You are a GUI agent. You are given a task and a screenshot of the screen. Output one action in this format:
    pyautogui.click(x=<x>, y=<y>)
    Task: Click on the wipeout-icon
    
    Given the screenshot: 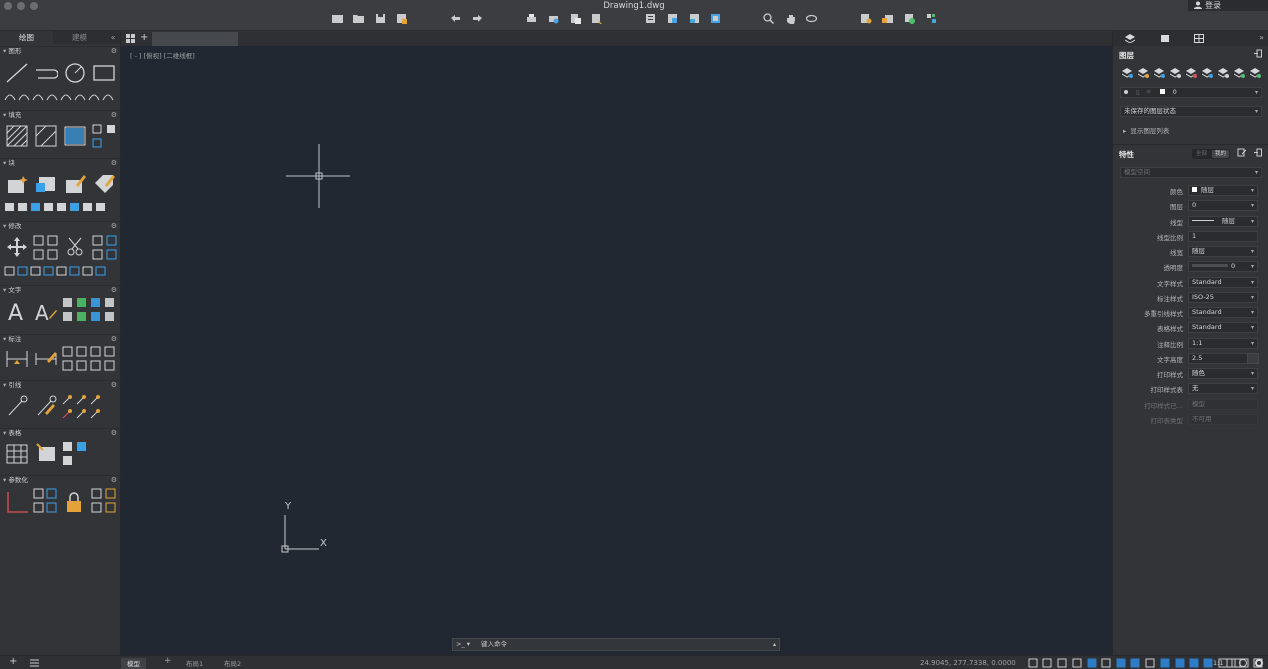 What is the action you would take?
    pyautogui.click(x=111, y=129)
    